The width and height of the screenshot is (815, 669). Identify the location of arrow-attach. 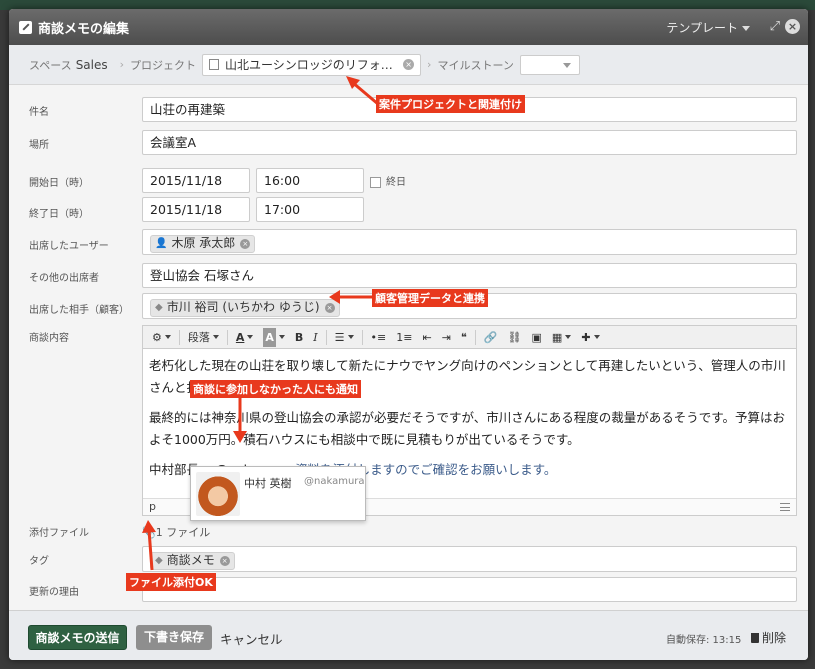
(150, 550).